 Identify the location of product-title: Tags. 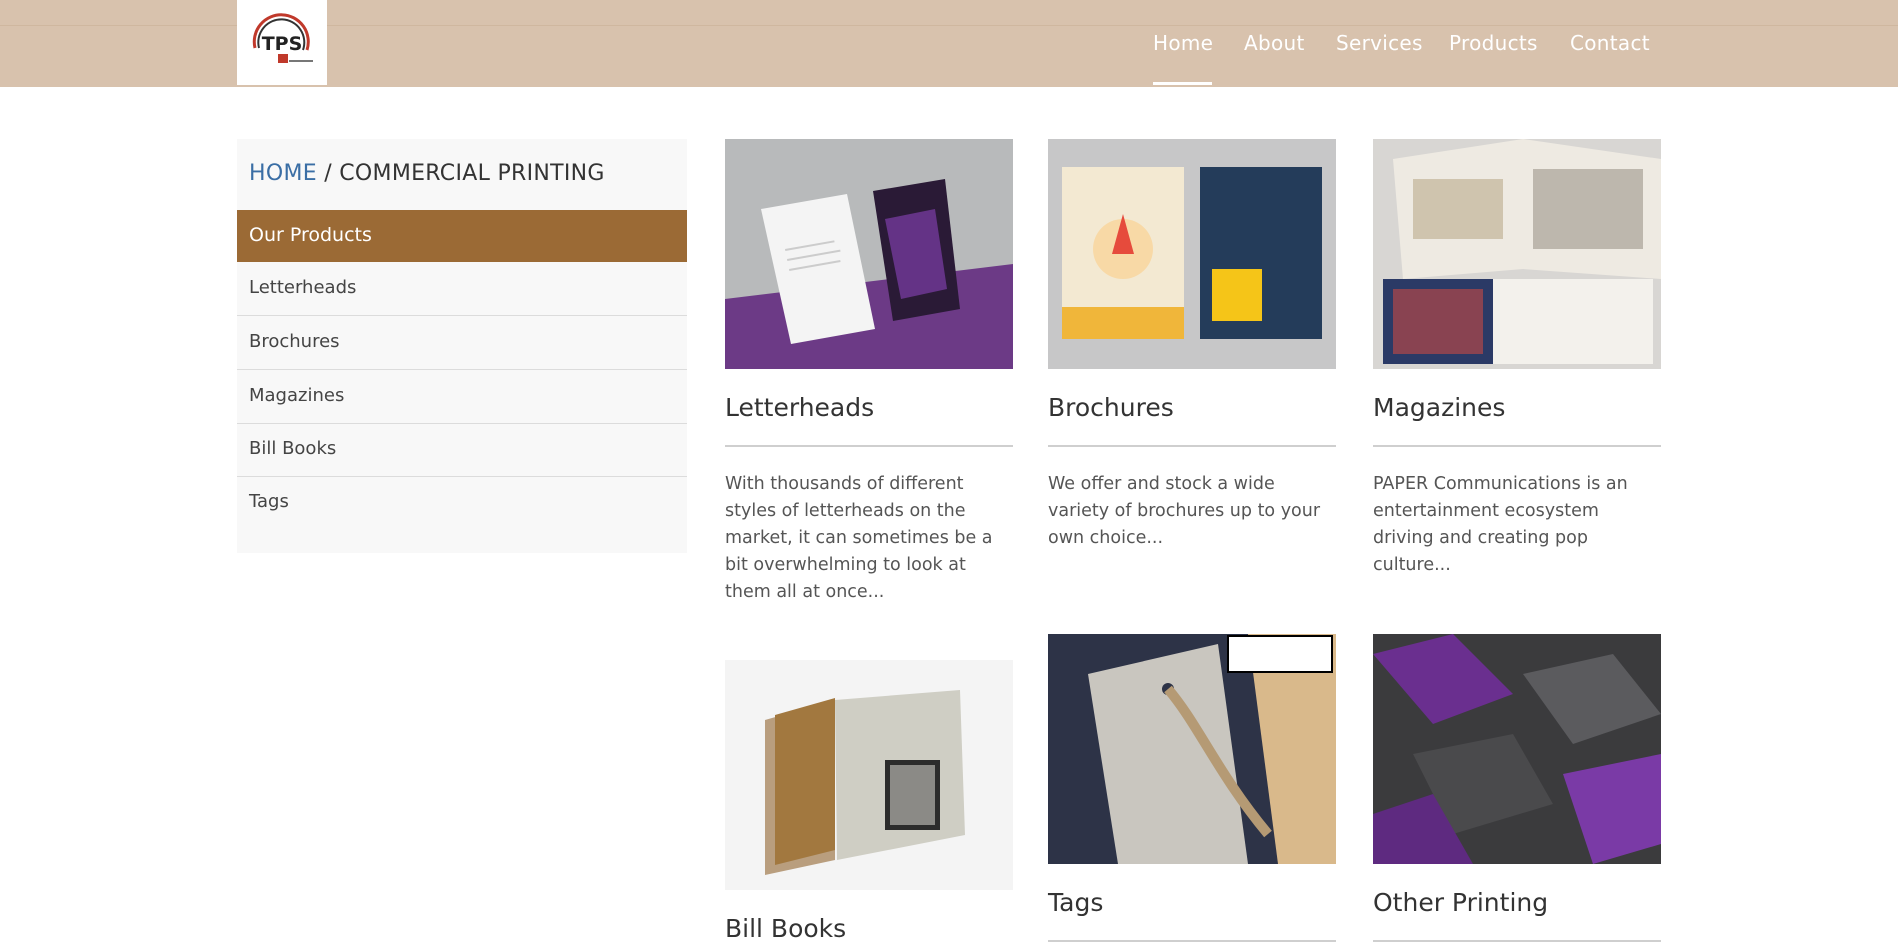
(1075, 902).